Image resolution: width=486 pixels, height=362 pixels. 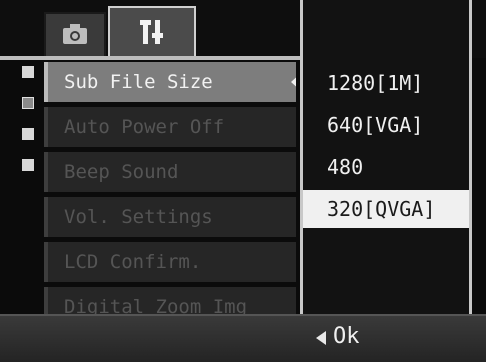 What do you see at coordinates (386, 125) in the screenshot?
I see `dropdown-option: 640[VGA]` at bounding box center [386, 125].